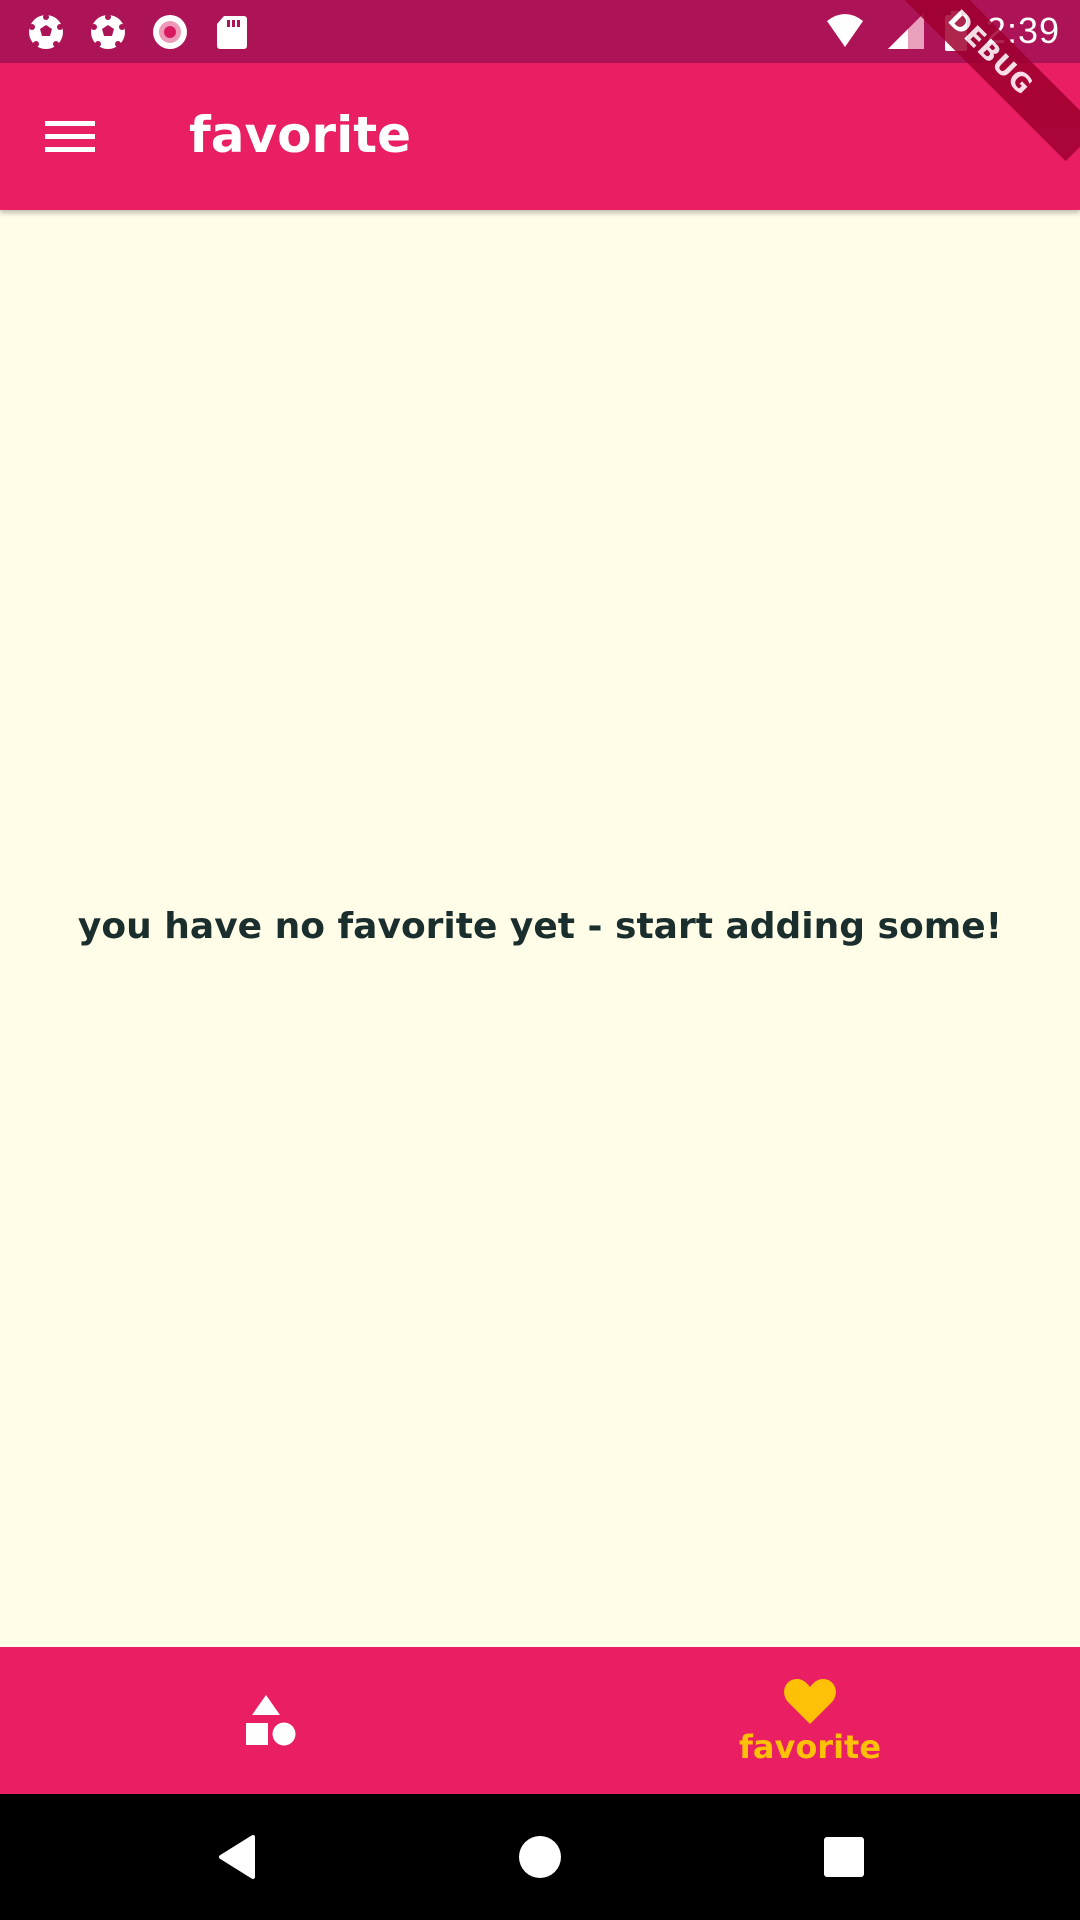 This screenshot has width=1080, height=1920. Describe the element at coordinates (170, 32) in the screenshot. I see `record-icon` at that location.